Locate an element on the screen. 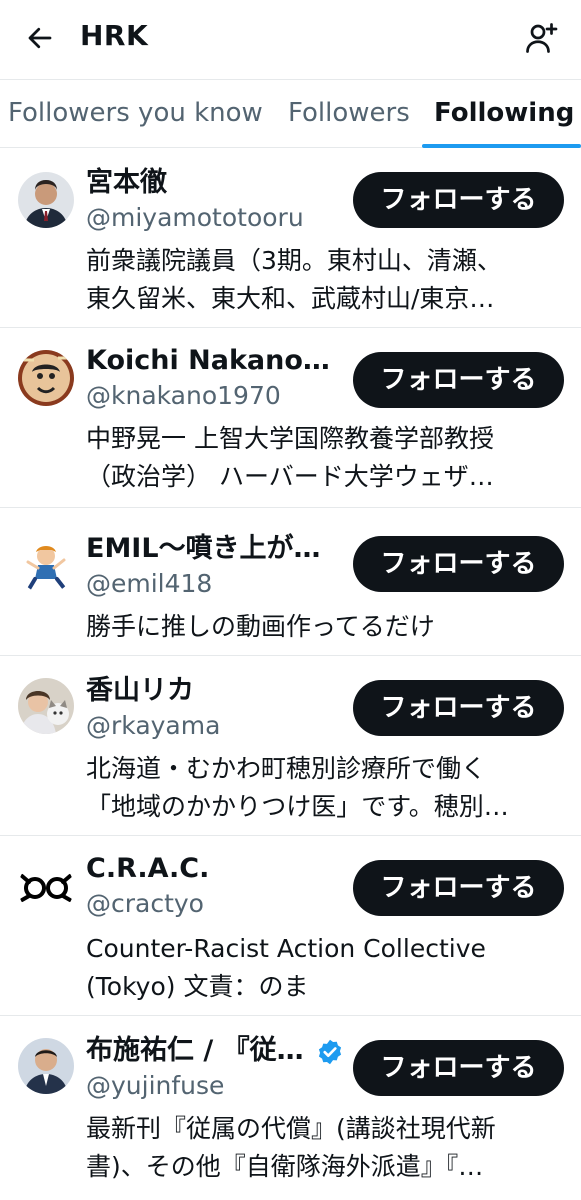 The height and width of the screenshot is (1200, 581). back-button is located at coordinates (40, 38).